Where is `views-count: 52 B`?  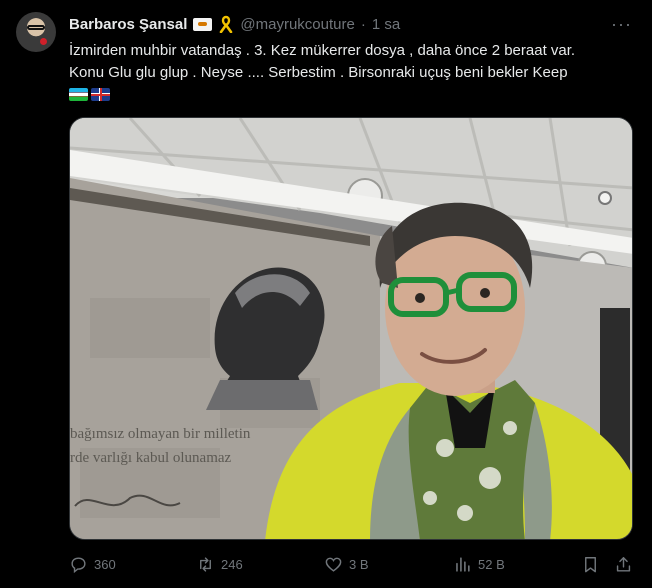
views-count: 52 B is located at coordinates (491, 564).